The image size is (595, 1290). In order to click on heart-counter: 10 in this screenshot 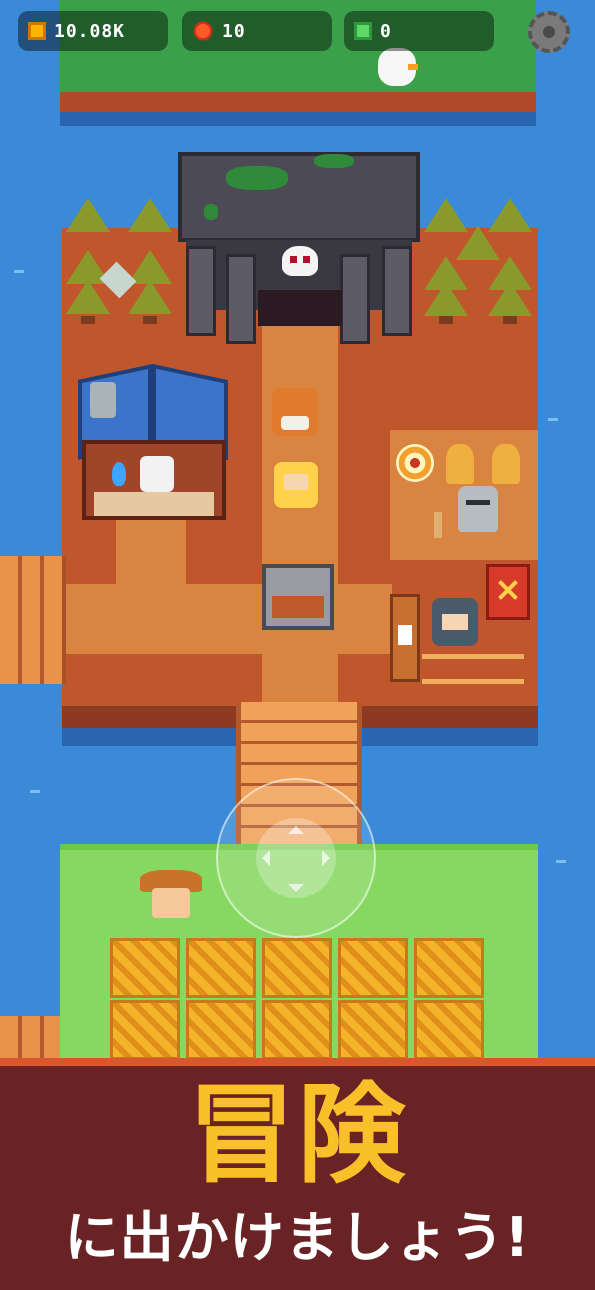, I will do `click(257, 31)`.